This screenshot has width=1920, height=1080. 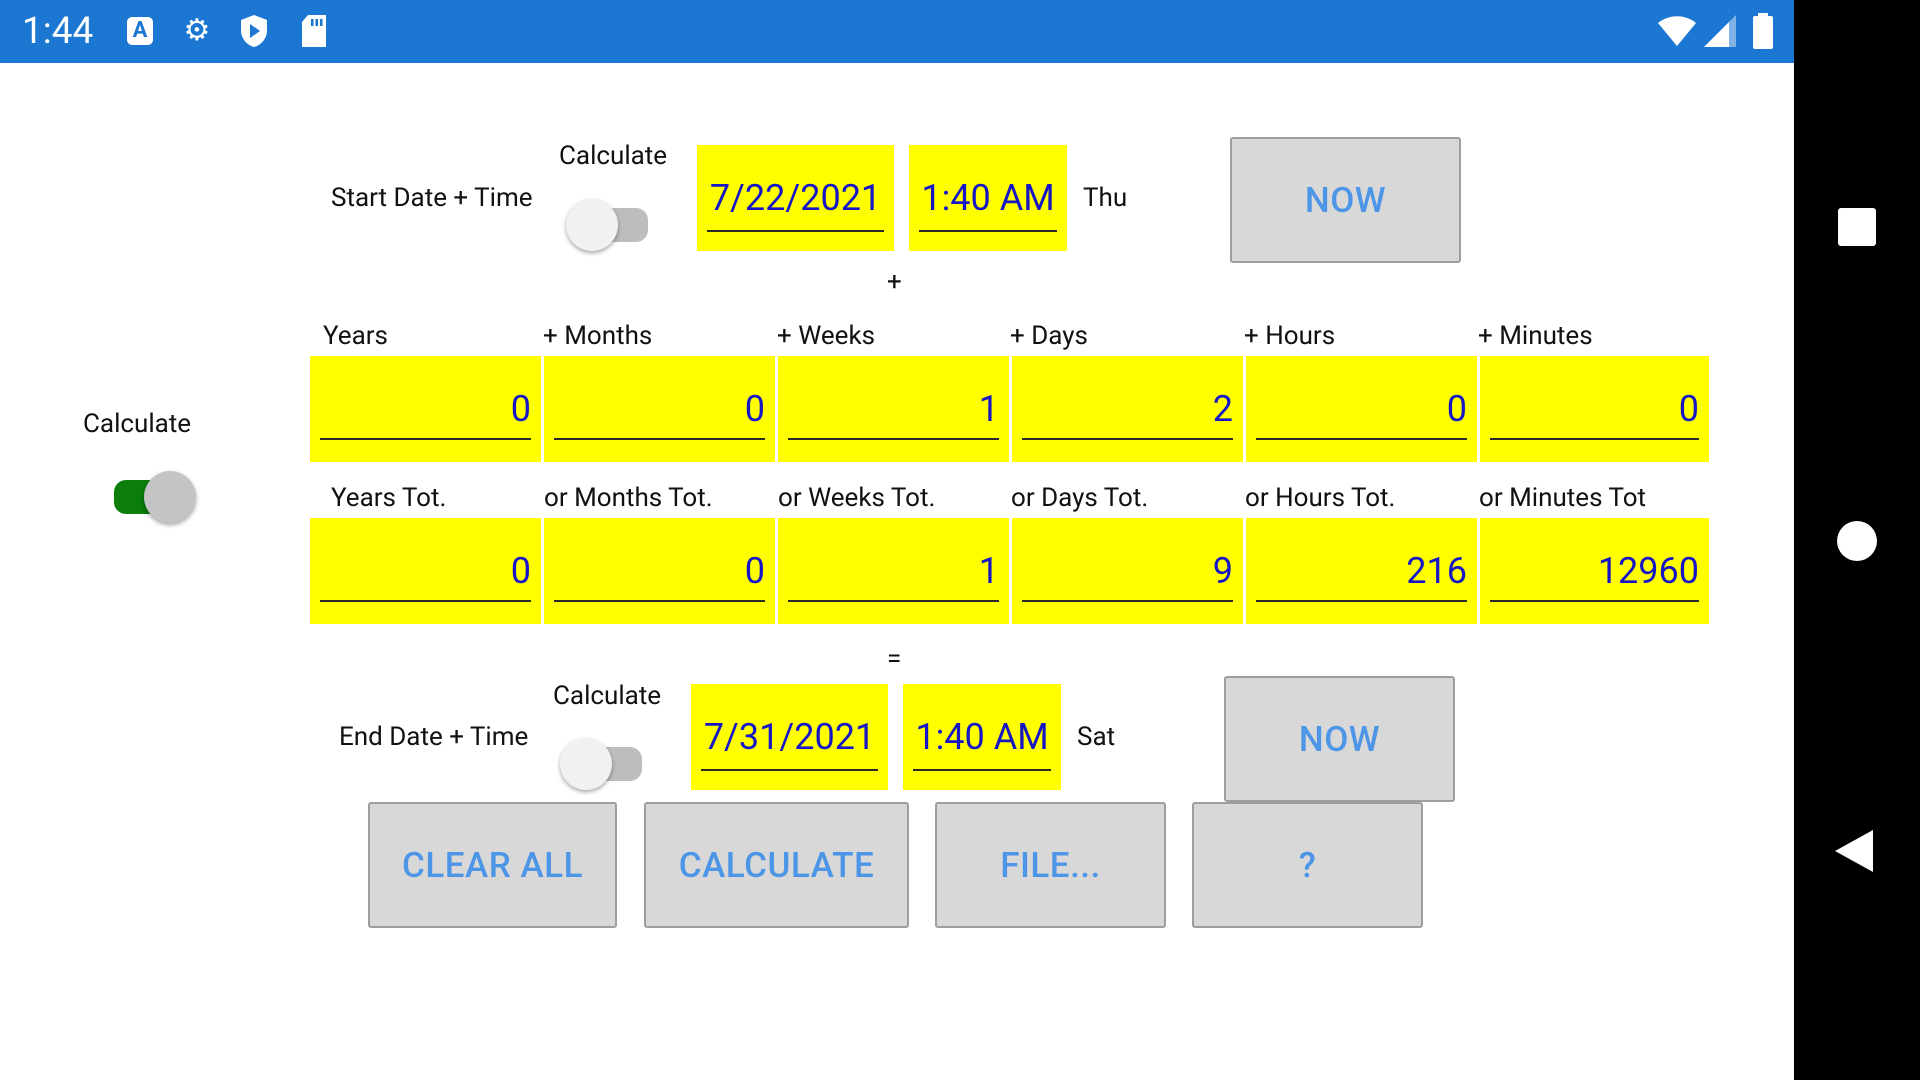 I want to click on weeks-value: 1, so click(x=988, y=409).